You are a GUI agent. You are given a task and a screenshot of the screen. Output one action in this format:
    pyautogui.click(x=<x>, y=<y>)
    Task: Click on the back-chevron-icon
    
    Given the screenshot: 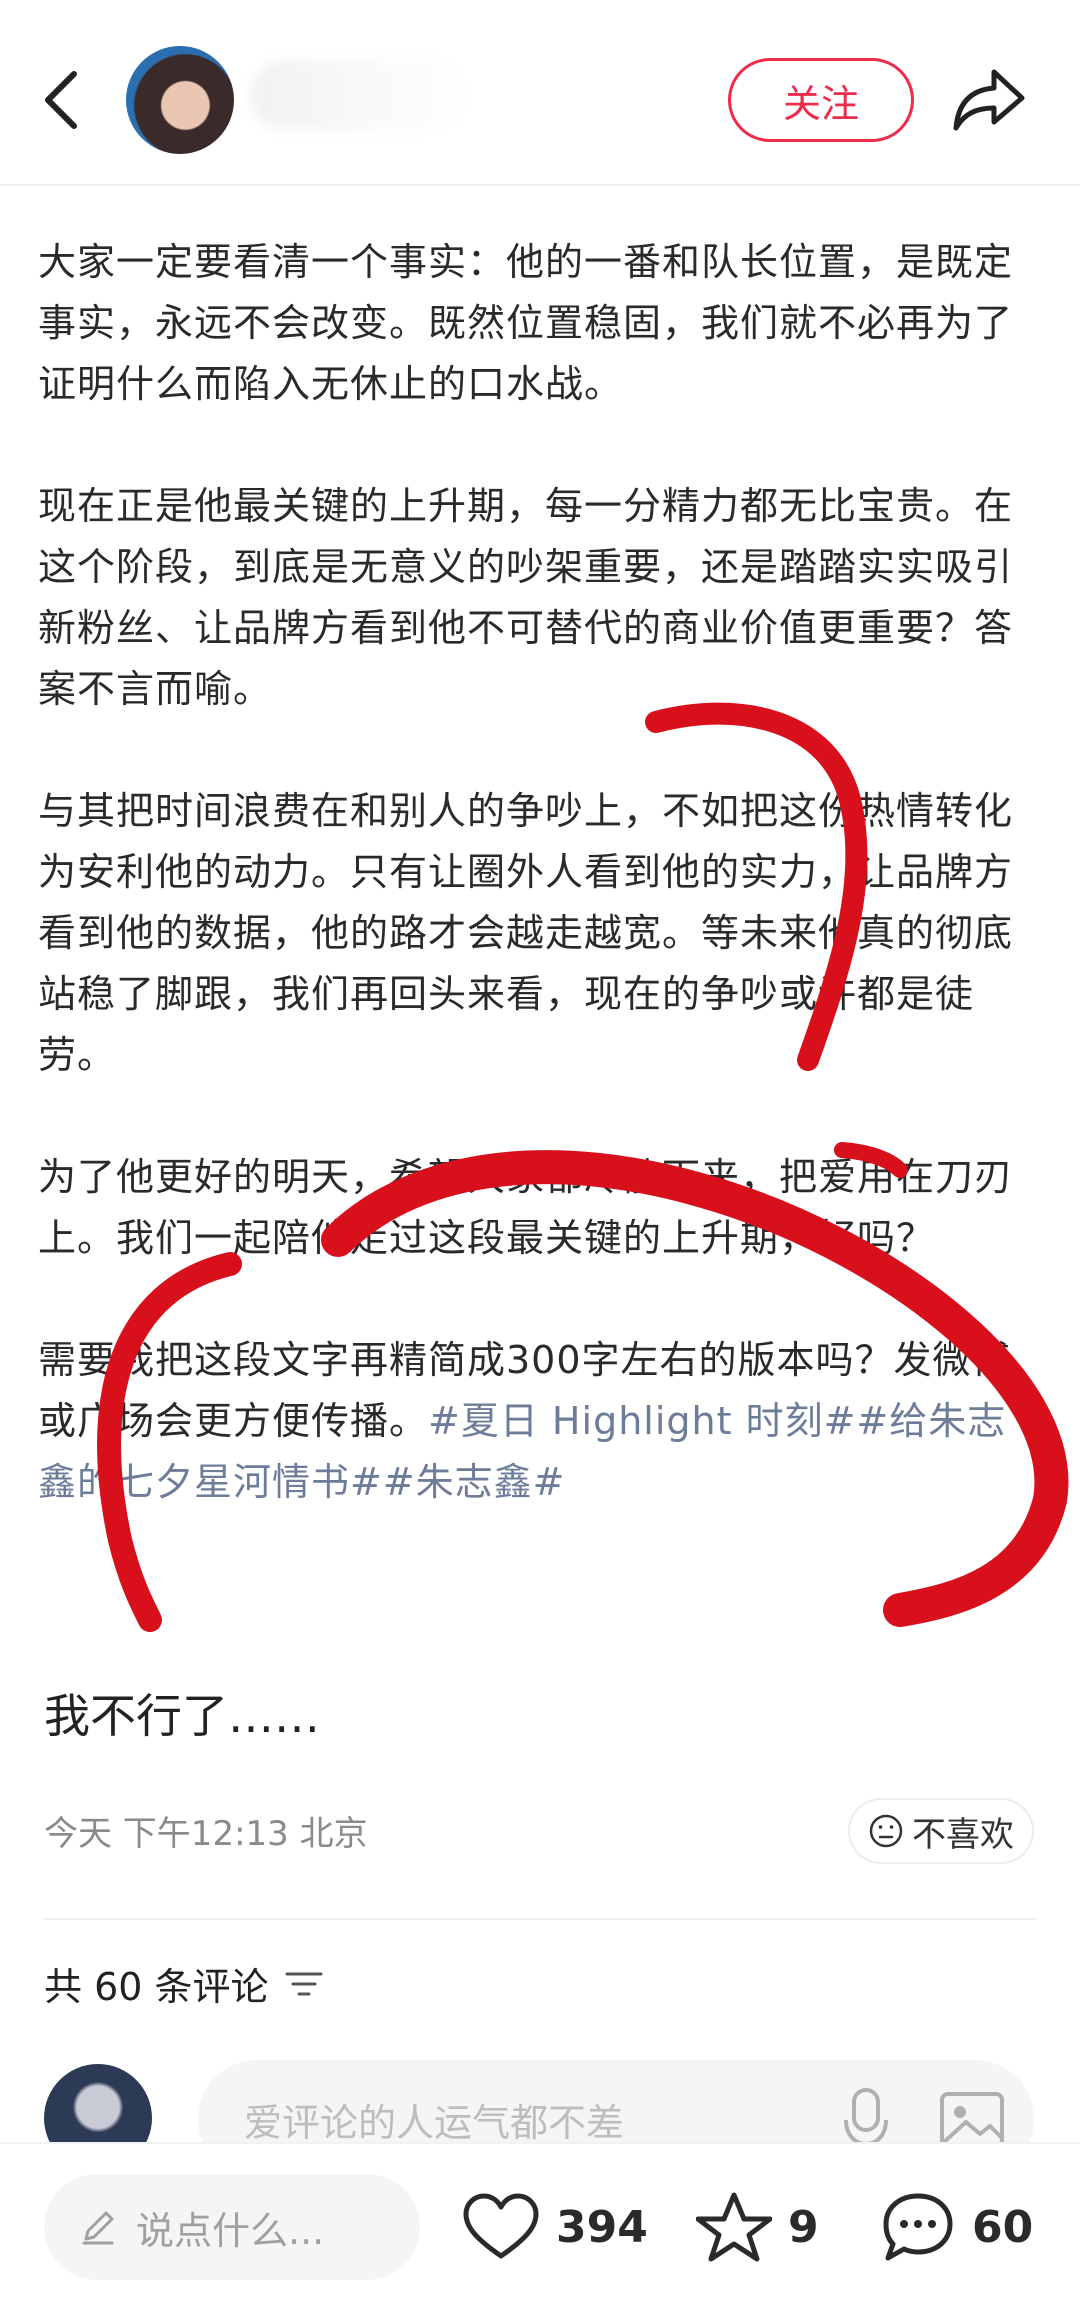 What is the action you would take?
    pyautogui.click(x=64, y=100)
    